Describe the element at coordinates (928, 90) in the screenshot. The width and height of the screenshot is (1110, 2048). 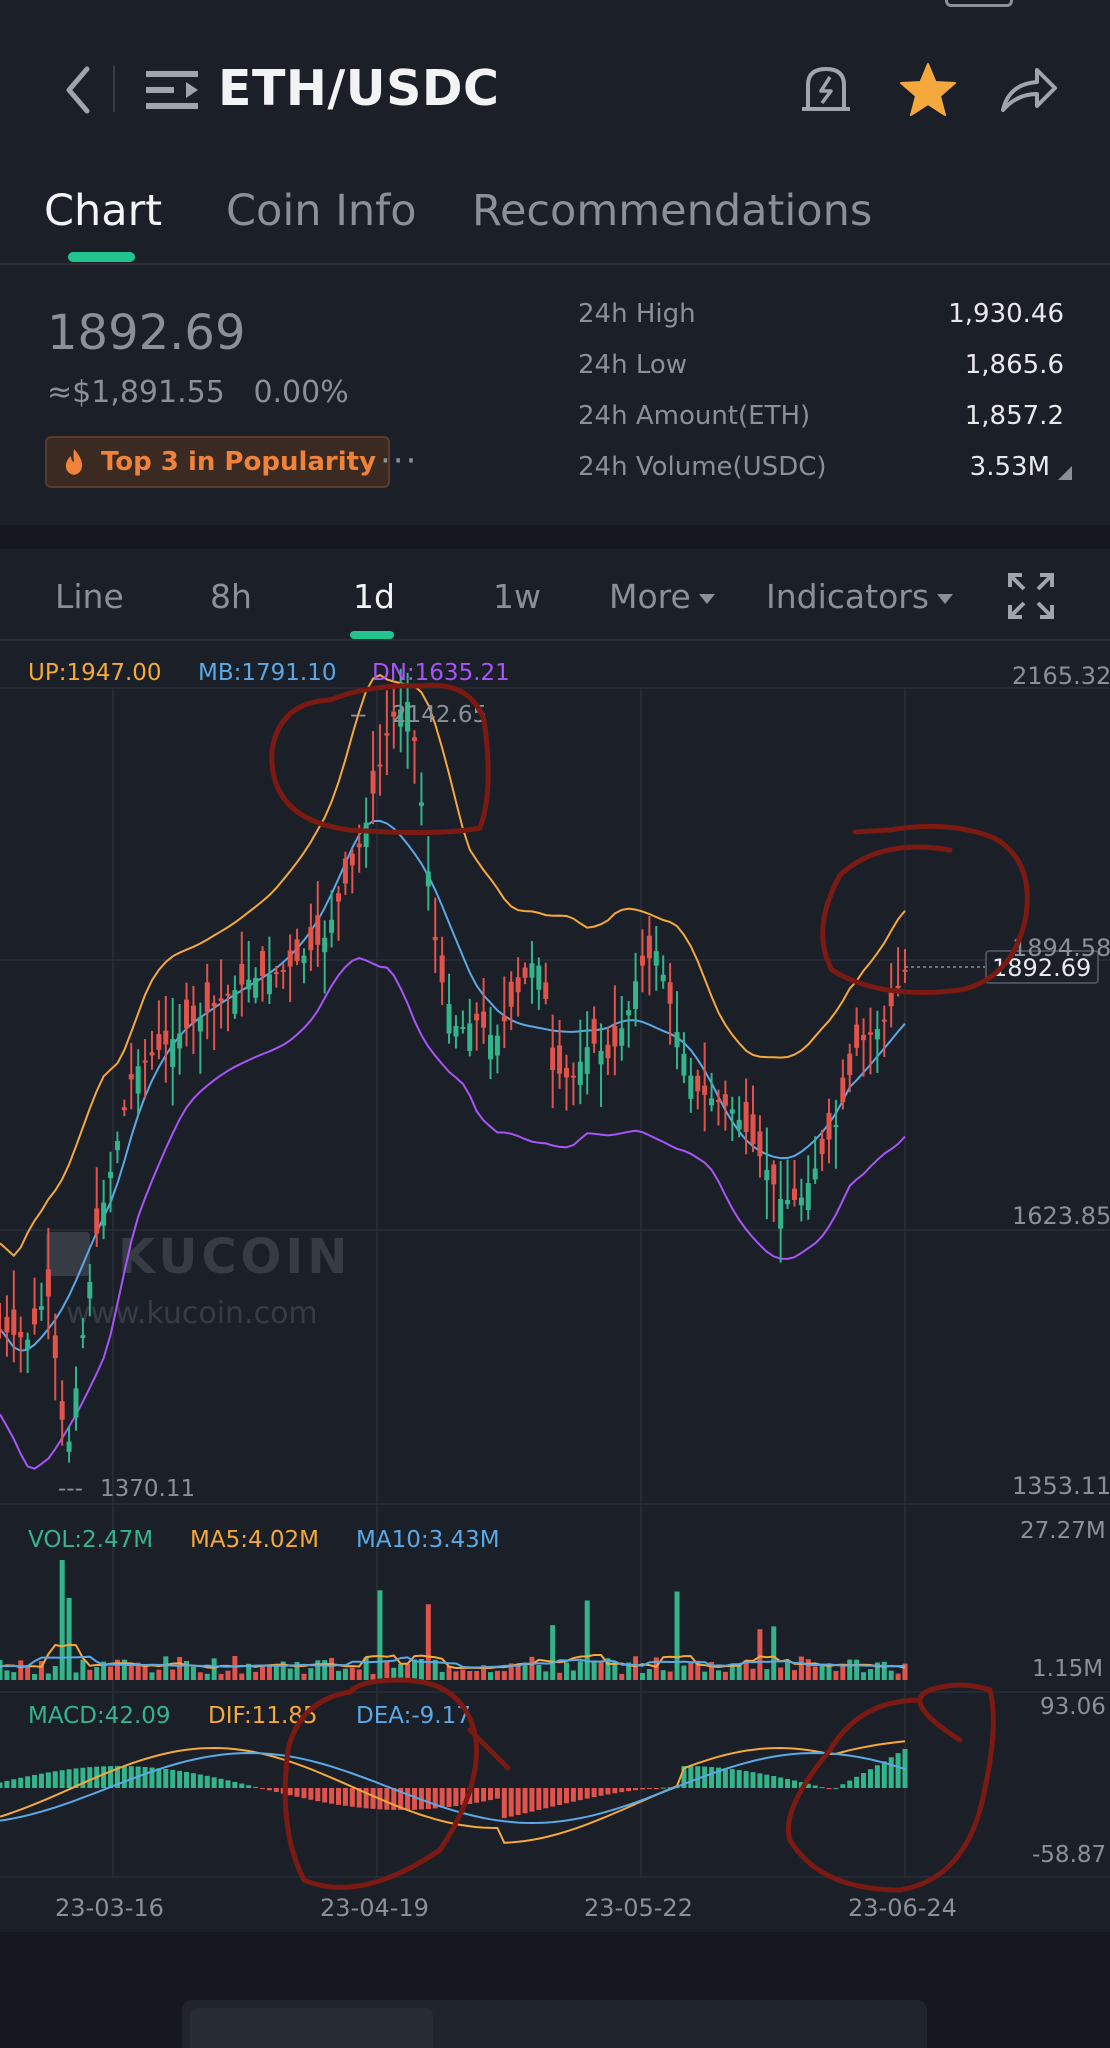
I see `favorite-star-icon` at that location.